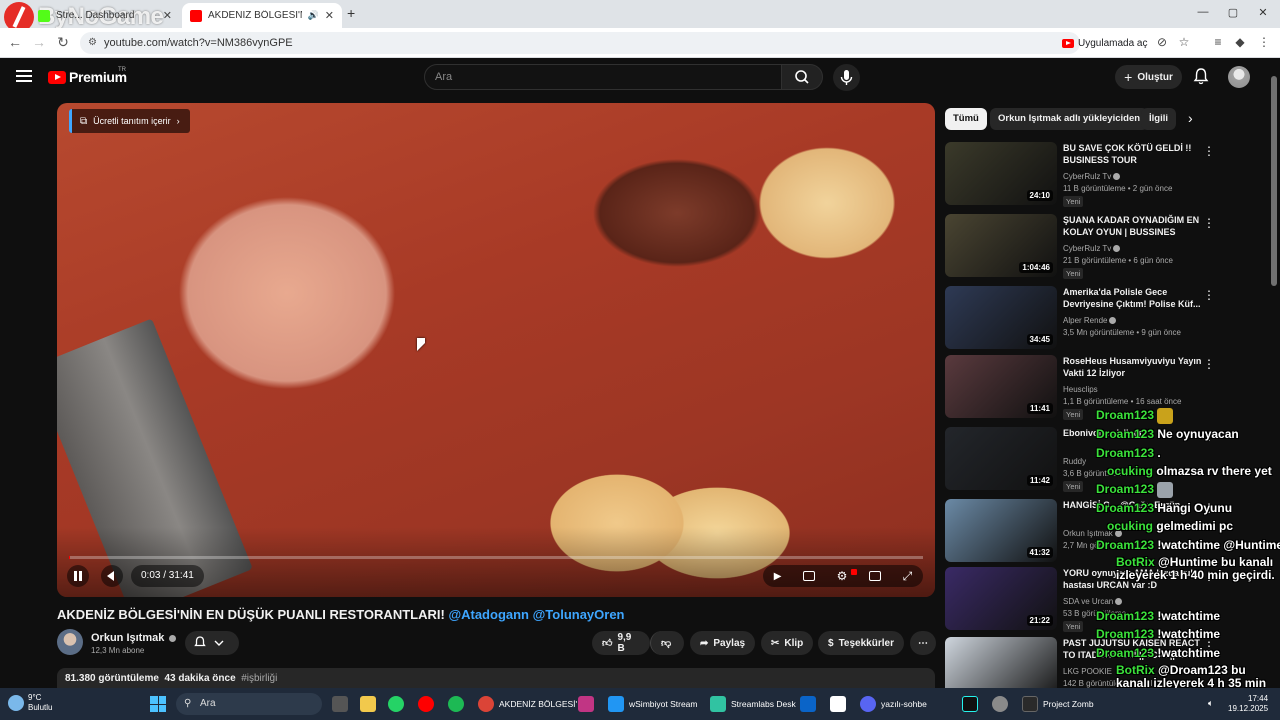 The height and width of the screenshot is (720, 1280). I want to click on bookmark-star-icon: ☆, so click(1184, 42).